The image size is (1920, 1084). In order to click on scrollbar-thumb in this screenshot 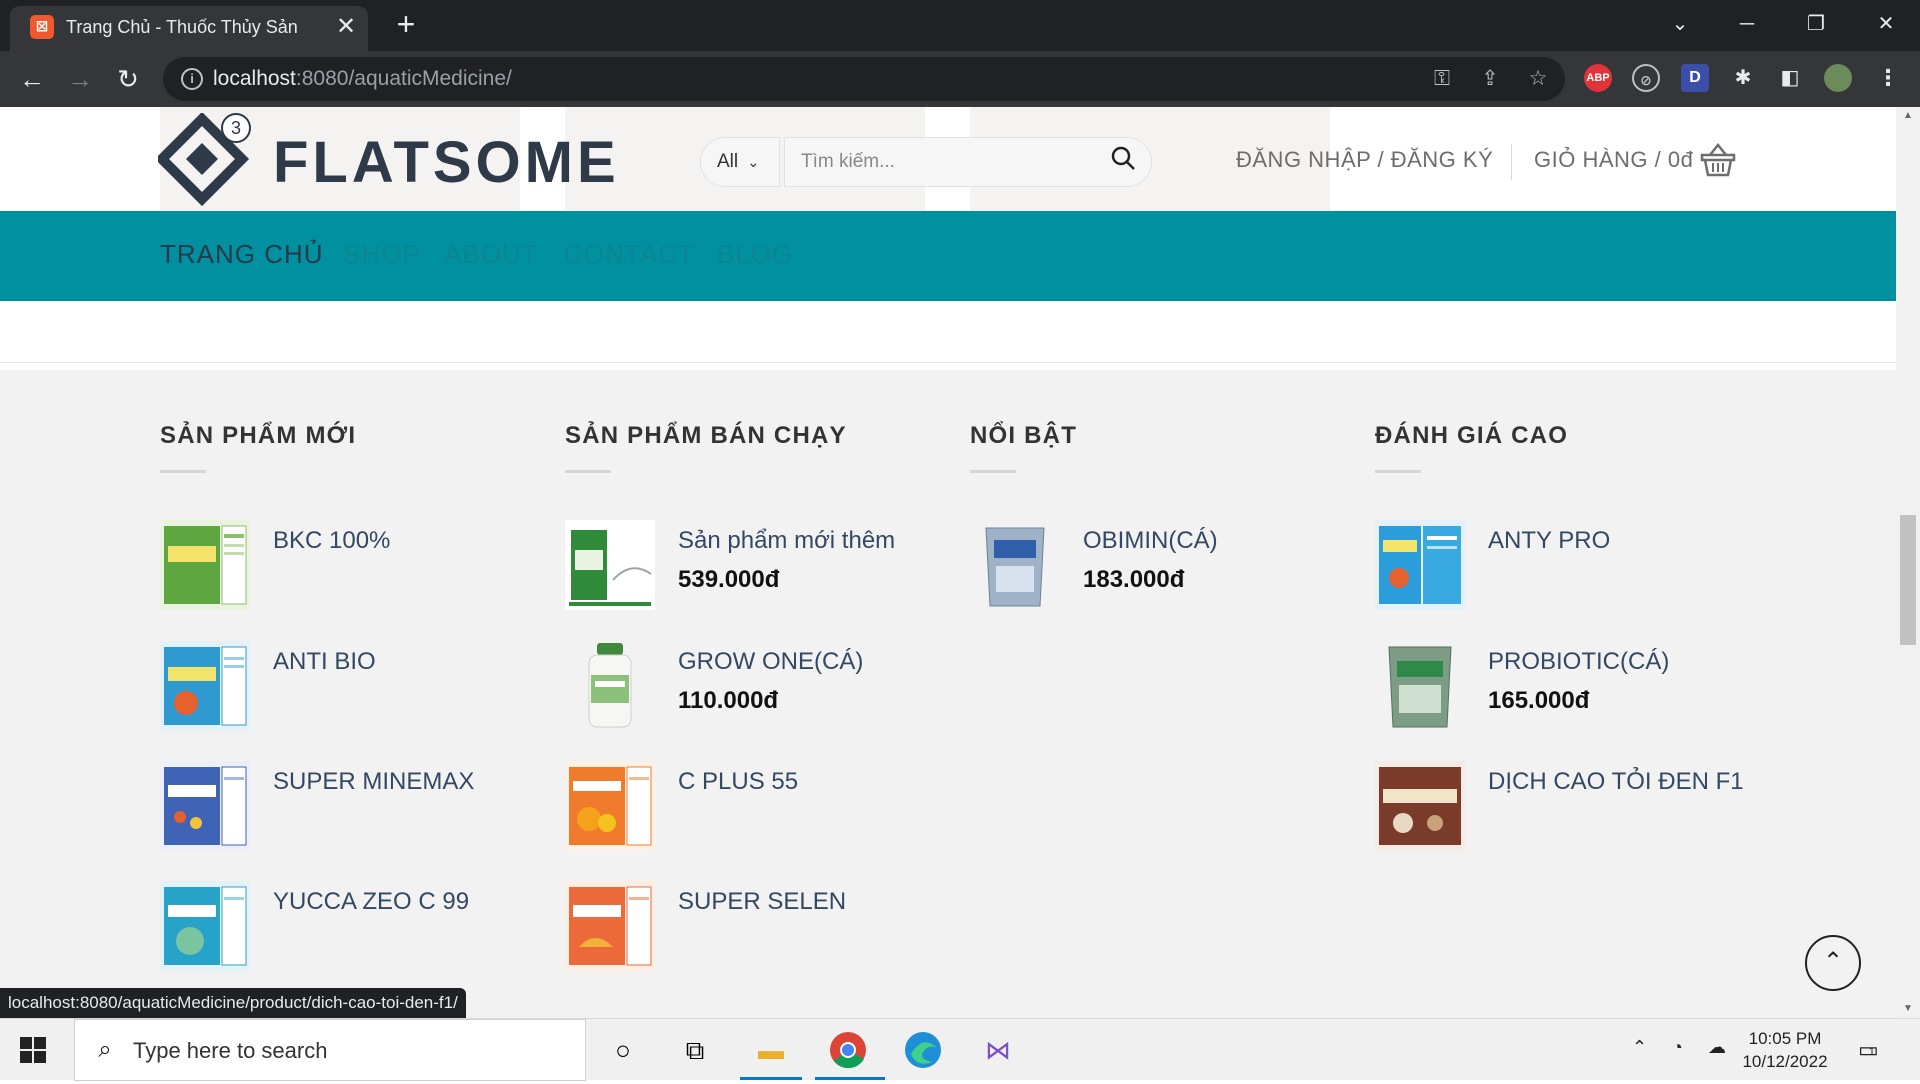, I will do `click(1908, 580)`.